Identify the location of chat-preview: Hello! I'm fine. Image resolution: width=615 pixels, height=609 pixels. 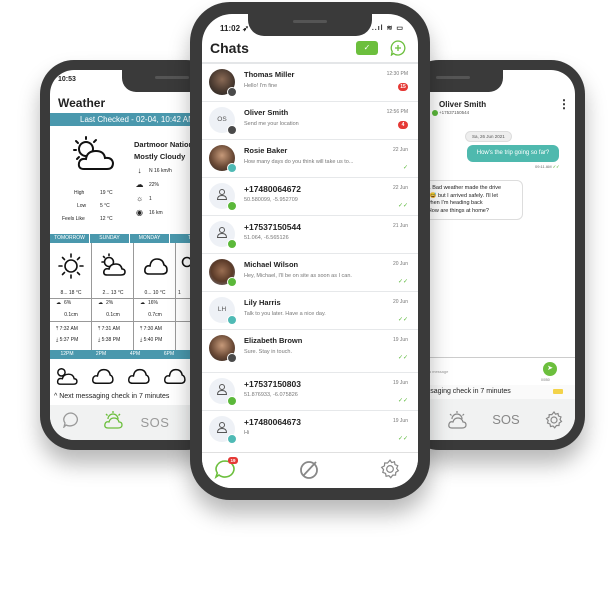
(261, 86).